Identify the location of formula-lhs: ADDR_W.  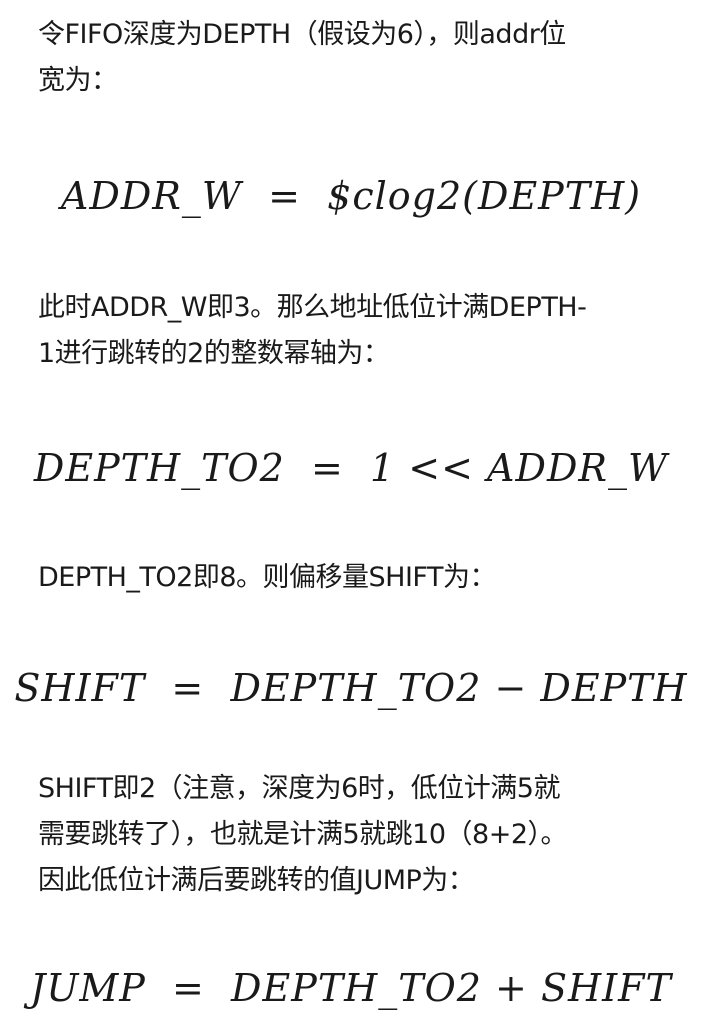
(151, 196).